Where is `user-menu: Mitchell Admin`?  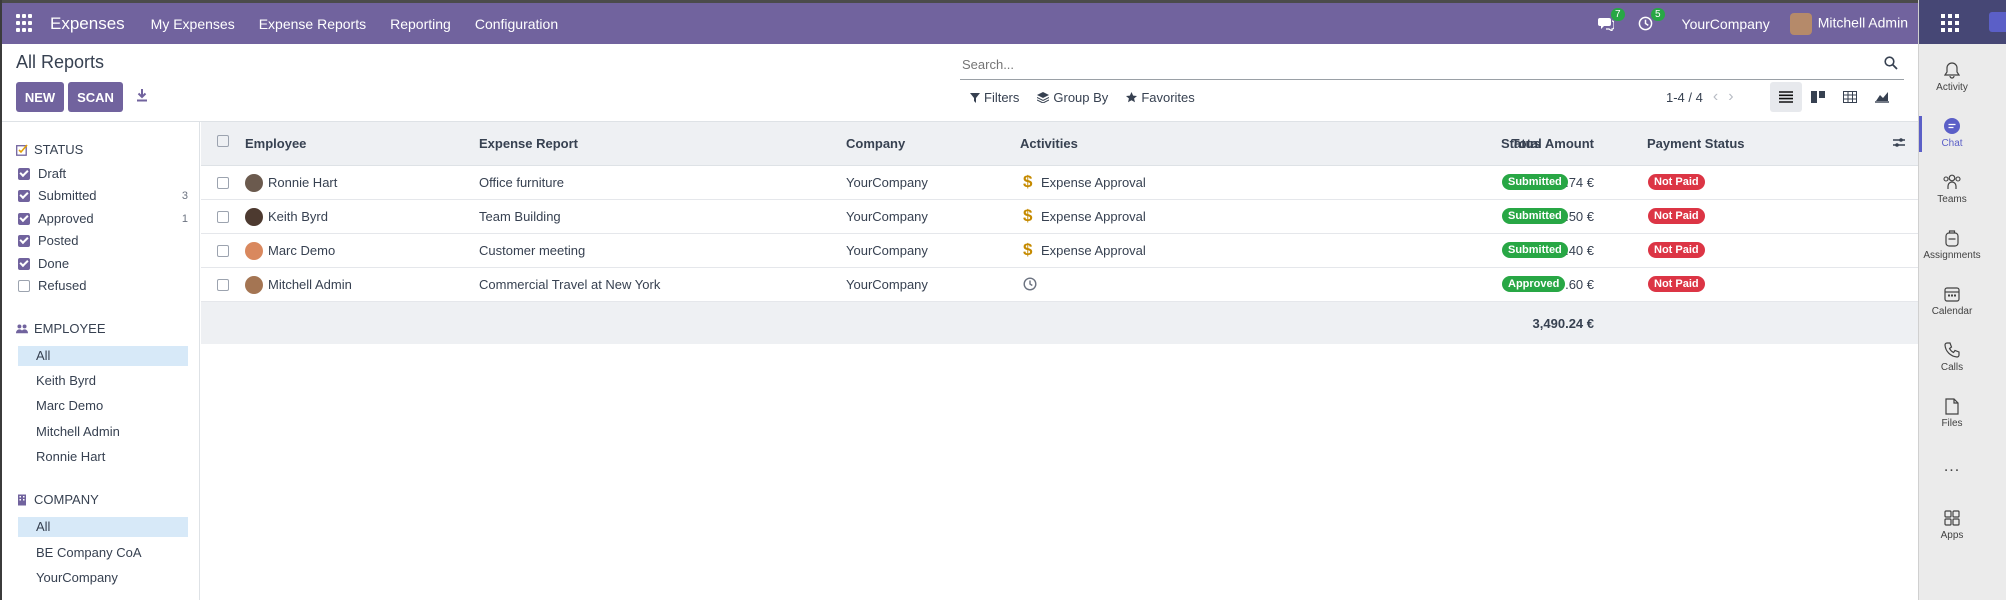 user-menu: Mitchell Admin is located at coordinates (1848, 23).